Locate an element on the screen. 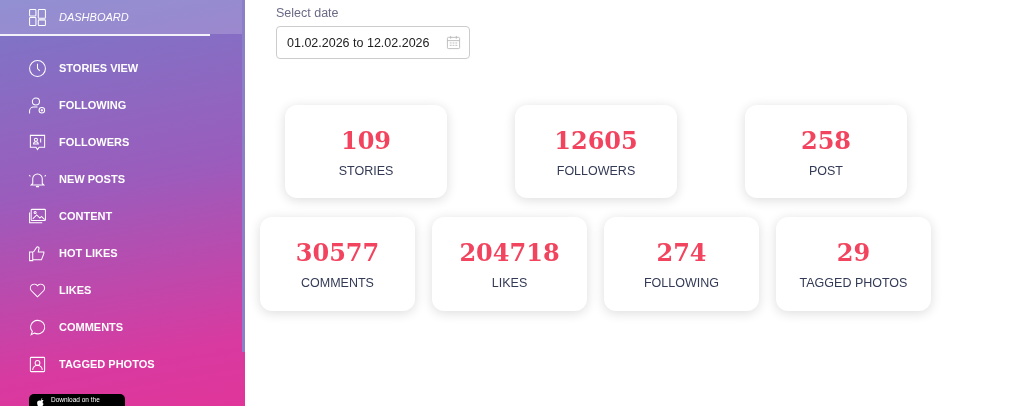  user-plus-icon is located at coordinates (37, 105).